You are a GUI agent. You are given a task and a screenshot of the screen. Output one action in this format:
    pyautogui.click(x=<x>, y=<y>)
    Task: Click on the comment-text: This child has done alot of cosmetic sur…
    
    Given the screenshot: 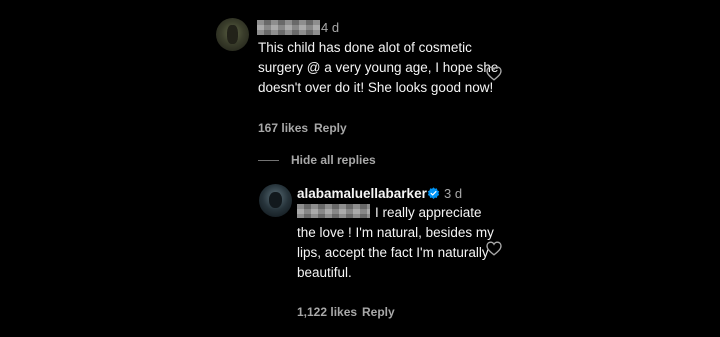 What is the action you would take?
    pyautogui.click(x=378, y=67)
    